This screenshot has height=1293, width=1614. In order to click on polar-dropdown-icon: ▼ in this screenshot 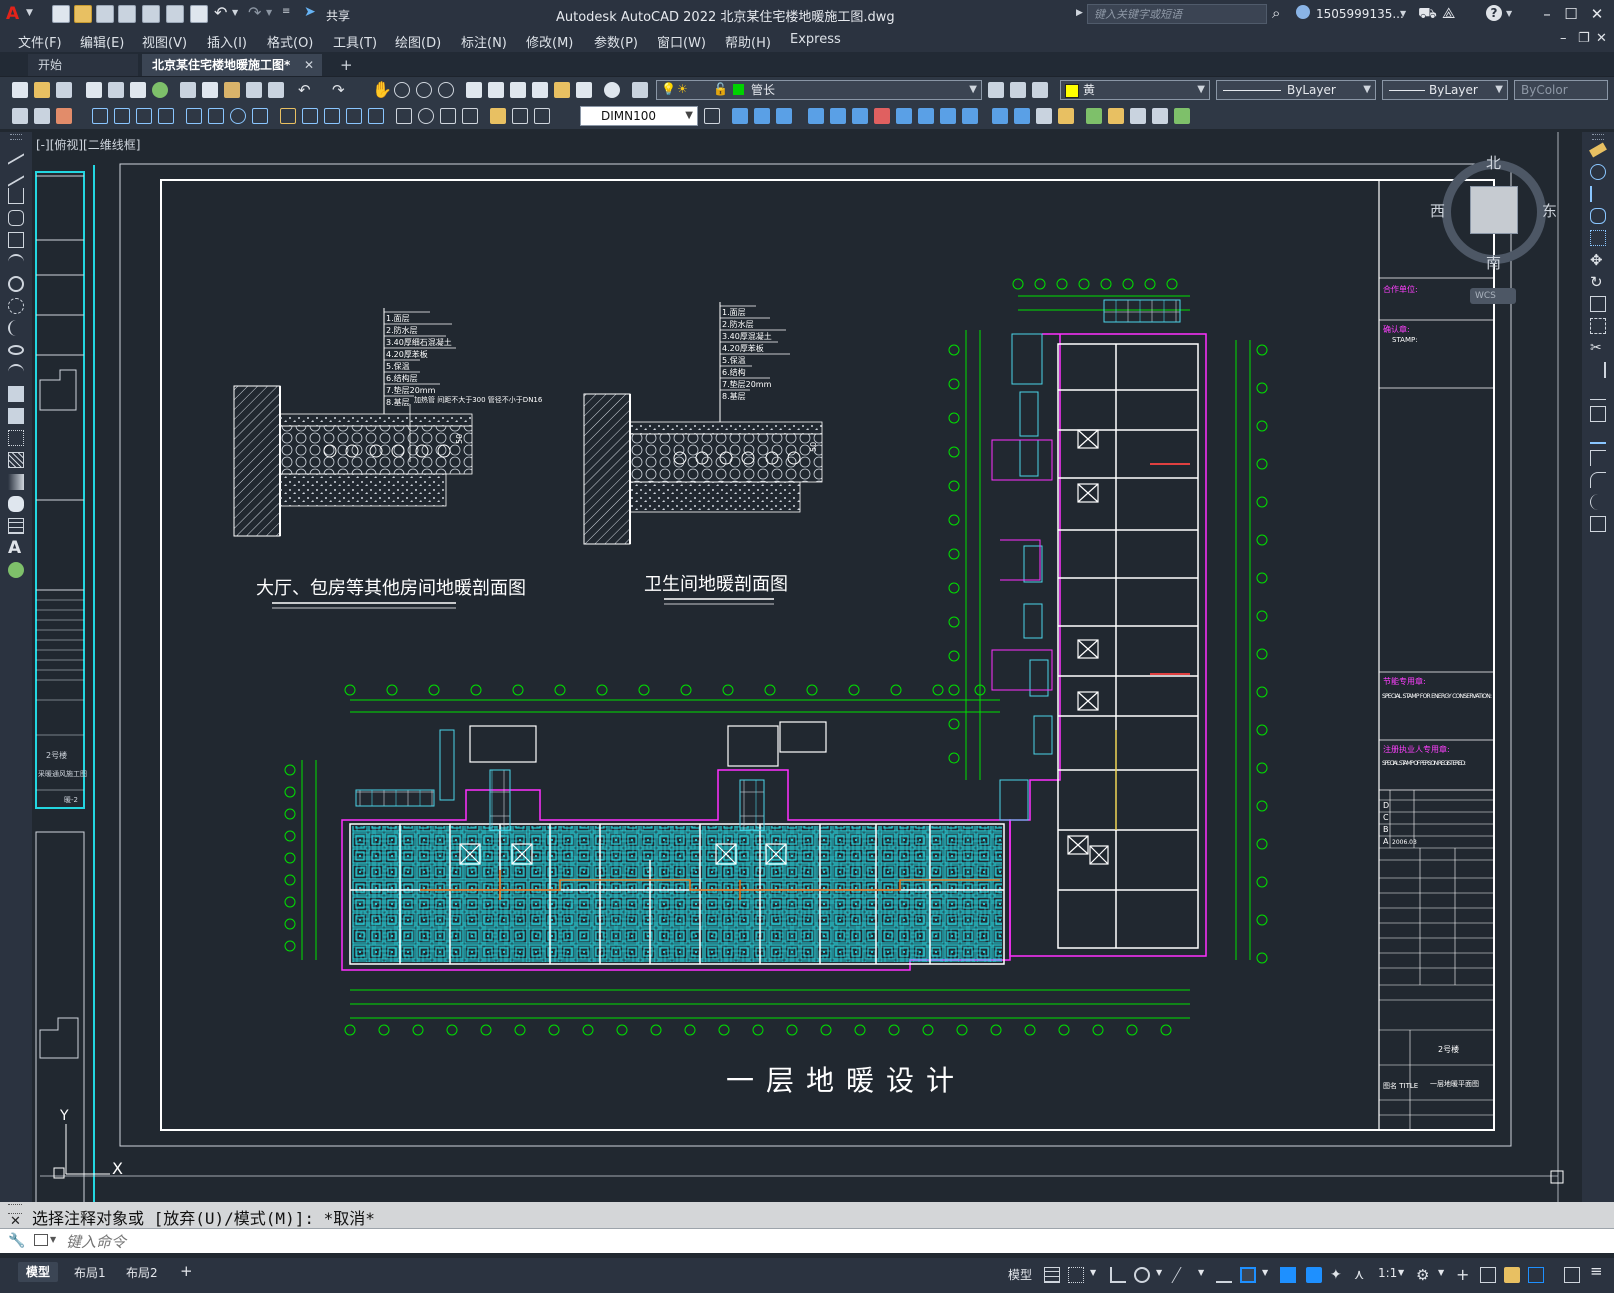, I will do `click(1159, 1272)`.